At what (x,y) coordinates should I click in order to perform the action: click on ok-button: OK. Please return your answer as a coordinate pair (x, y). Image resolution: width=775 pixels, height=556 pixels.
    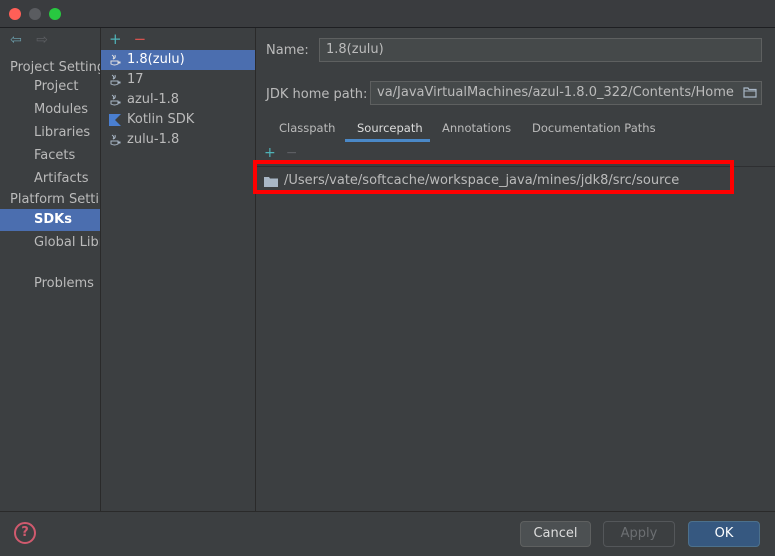
    Looking at the image, I should click on (724, 534).